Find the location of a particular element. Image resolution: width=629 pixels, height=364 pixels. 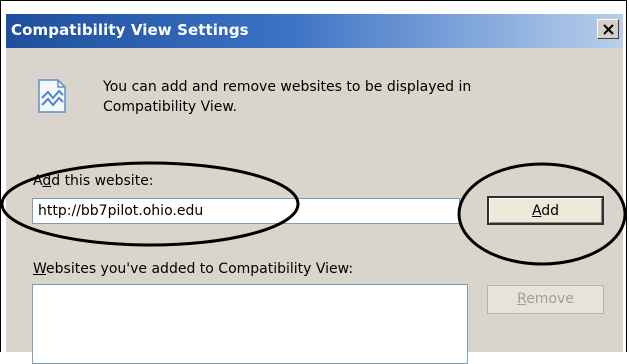

add-label-access-key: d is located at coordinates (47, 181).